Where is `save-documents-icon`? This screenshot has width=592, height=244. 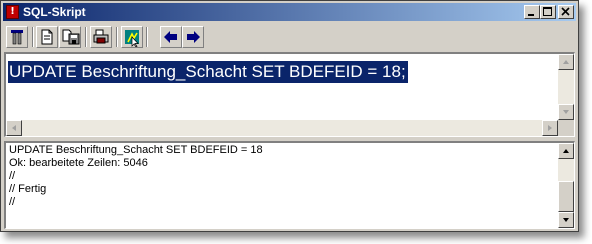 save-documents-icon is located at coordinates (71, 37).